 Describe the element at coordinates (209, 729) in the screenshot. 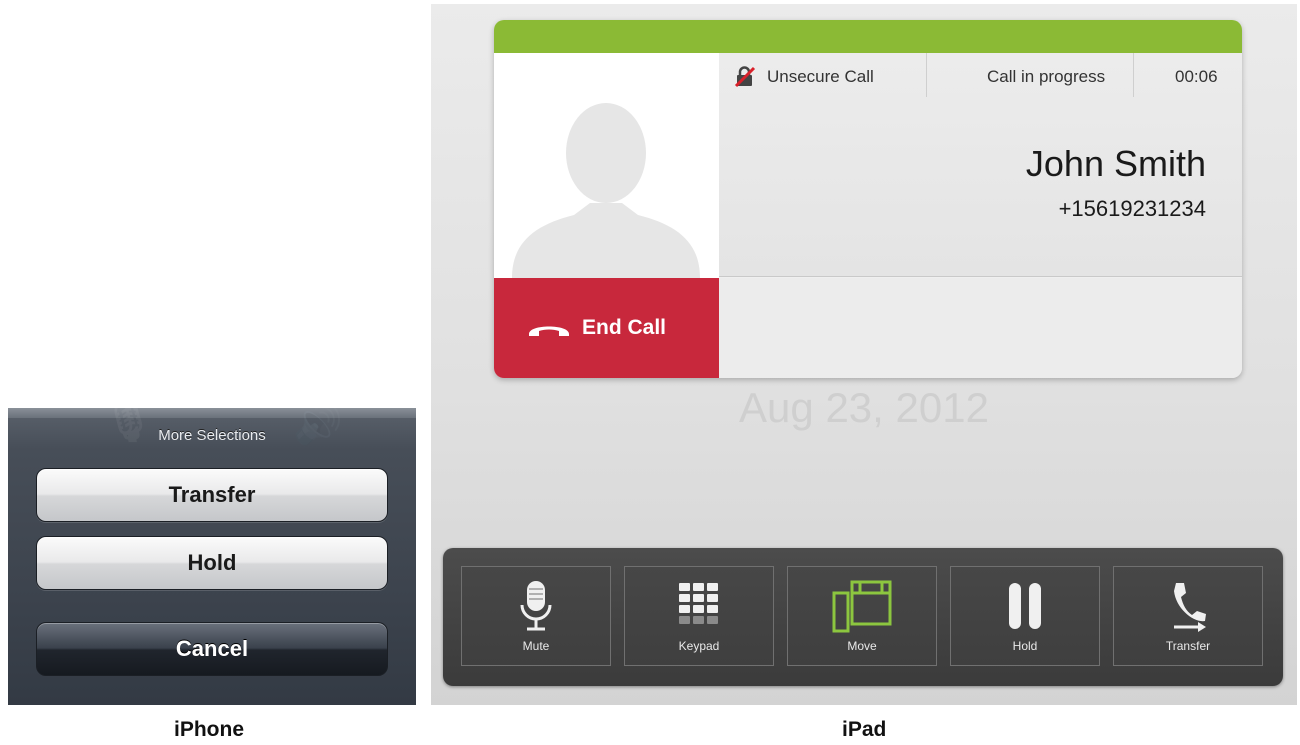

I see `iphone-caption: iPhone` at that location.